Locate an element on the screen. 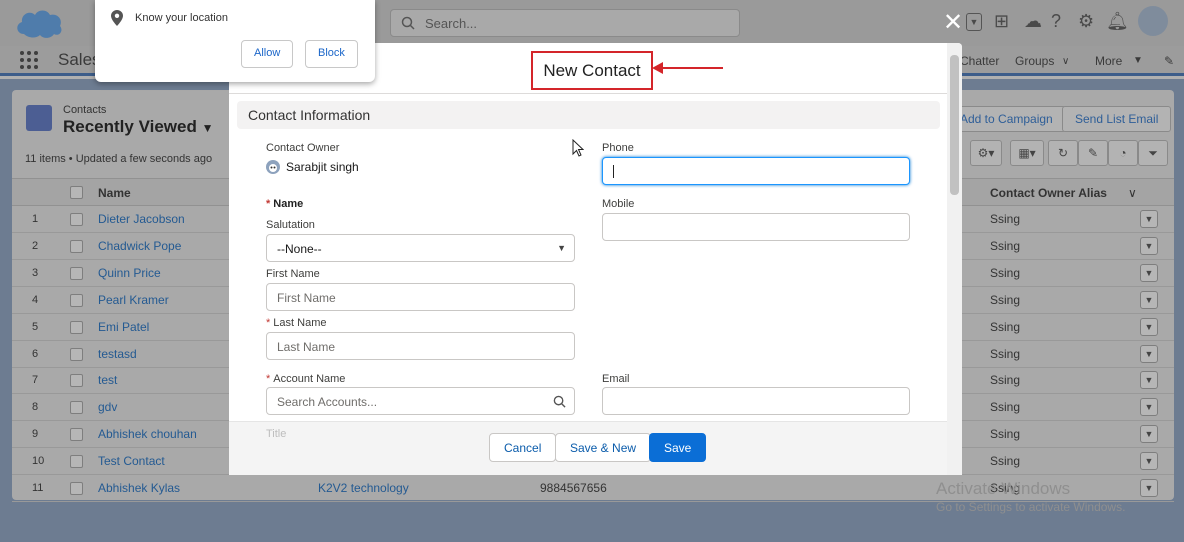 Image resolution: width=1184 pixels, height=542 pixels. display-as-table-icon: ▦▾ is located at coordinates (1027, 153).